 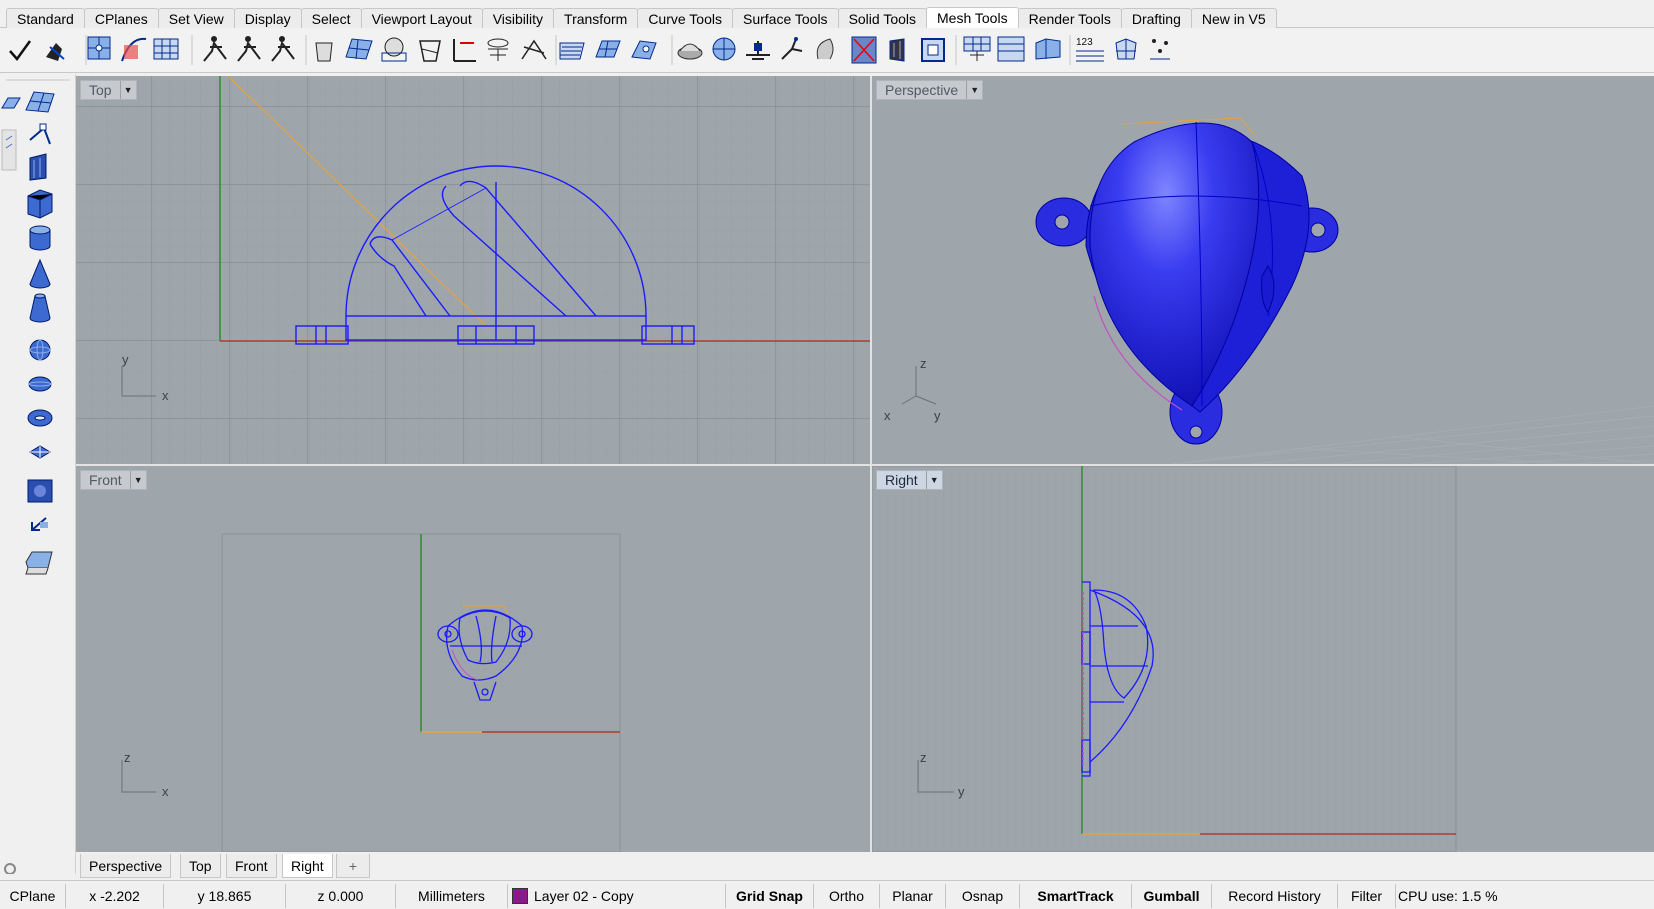 I want to click on planar-toggle: Planar, so click(x=913, y=896).